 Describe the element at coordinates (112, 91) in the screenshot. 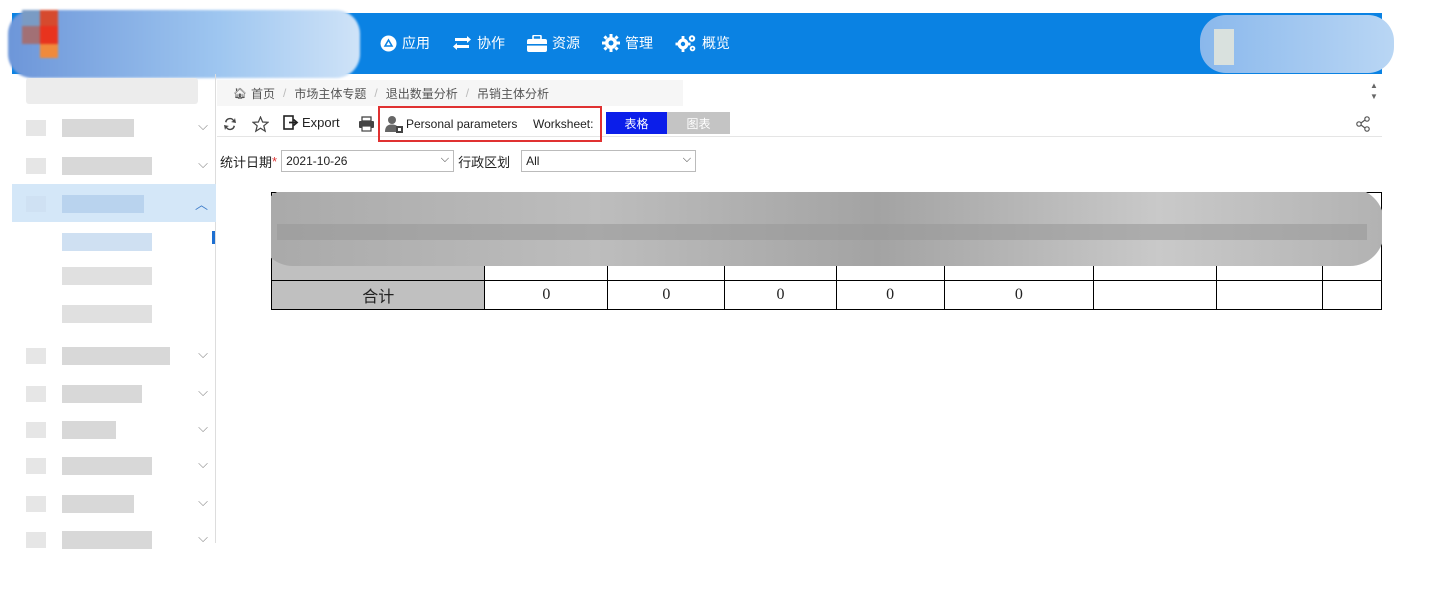

I see `sidebar-search-redacted` at that location.